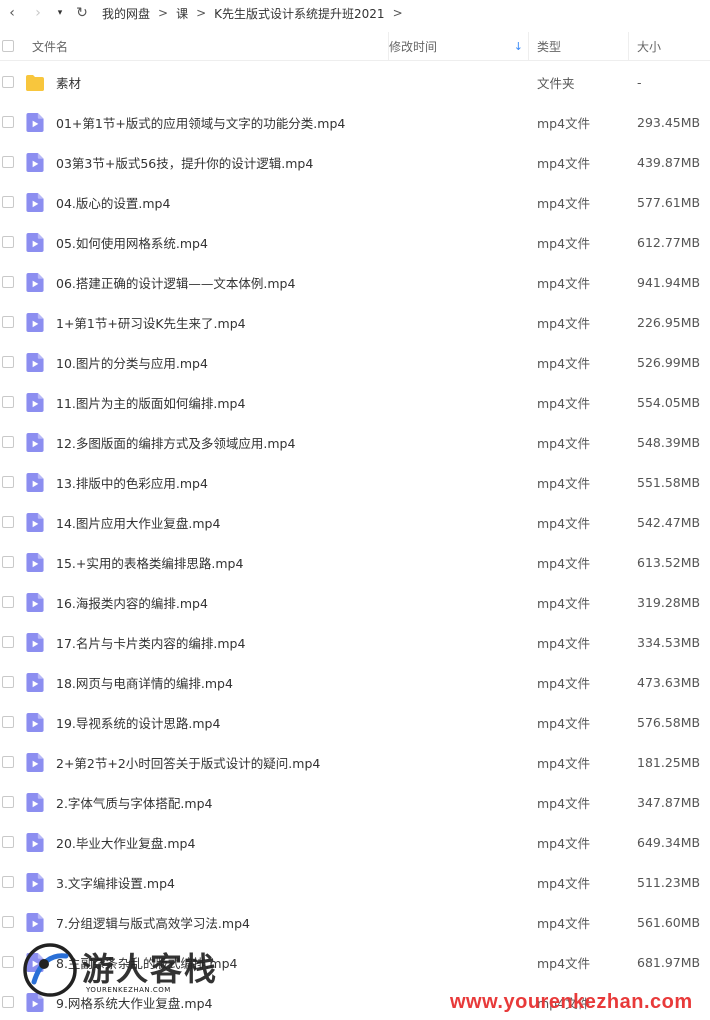  Describe the element at coordinates (138, 722) in the screenshot. I see `file-name: 19.导视系统的设计思路.mp4` at that location.